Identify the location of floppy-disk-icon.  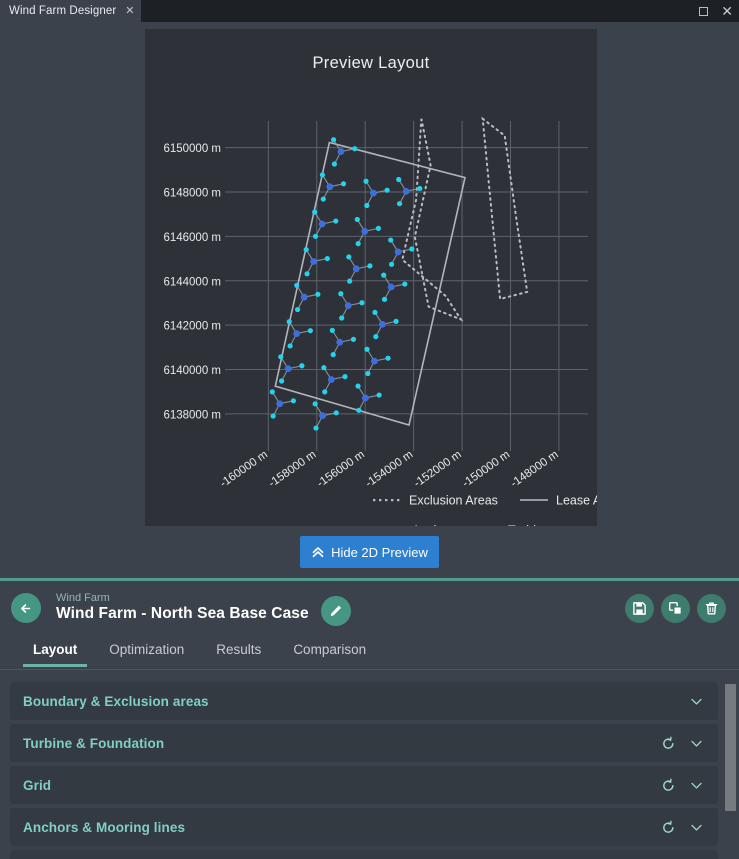
(639, 608).